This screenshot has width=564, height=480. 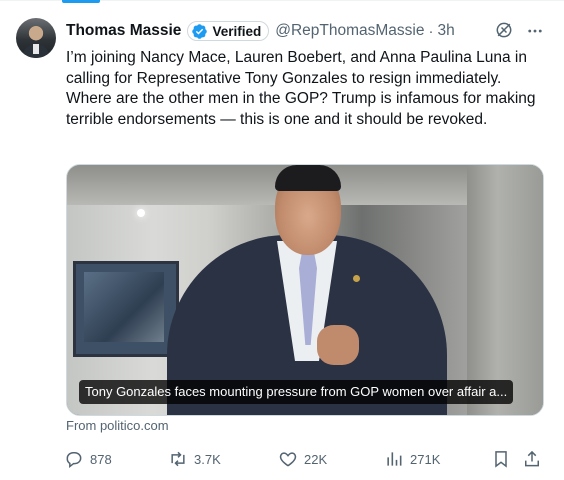 What do you see at coordinates (117, 425) in the screenshot?
I see `card-source: From politico.com` at bounding box center [117, 425].